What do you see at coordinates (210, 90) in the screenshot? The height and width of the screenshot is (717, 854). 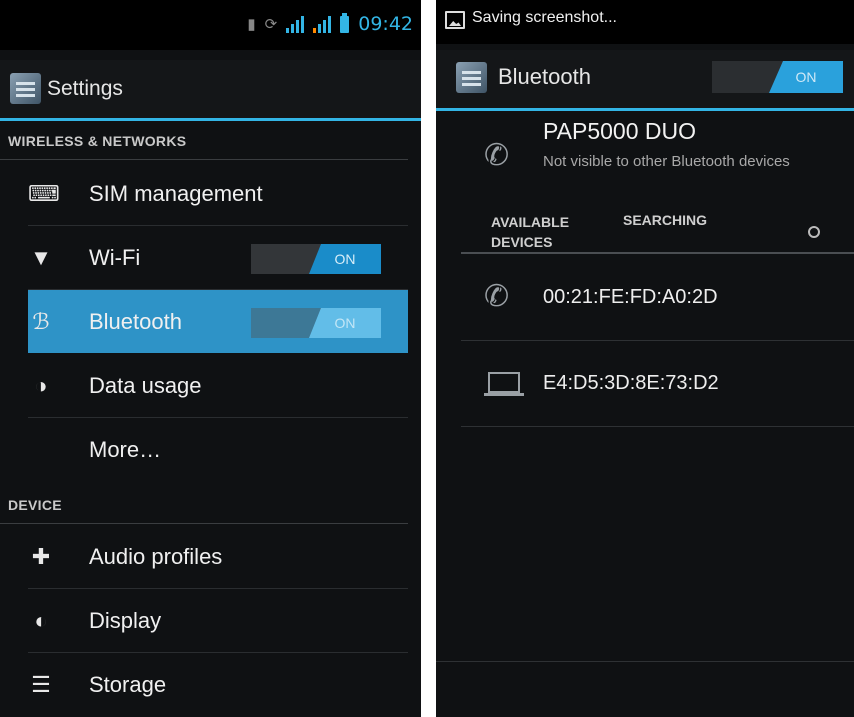 I see `action-bar: Settings` at bounding box center [210, 90].